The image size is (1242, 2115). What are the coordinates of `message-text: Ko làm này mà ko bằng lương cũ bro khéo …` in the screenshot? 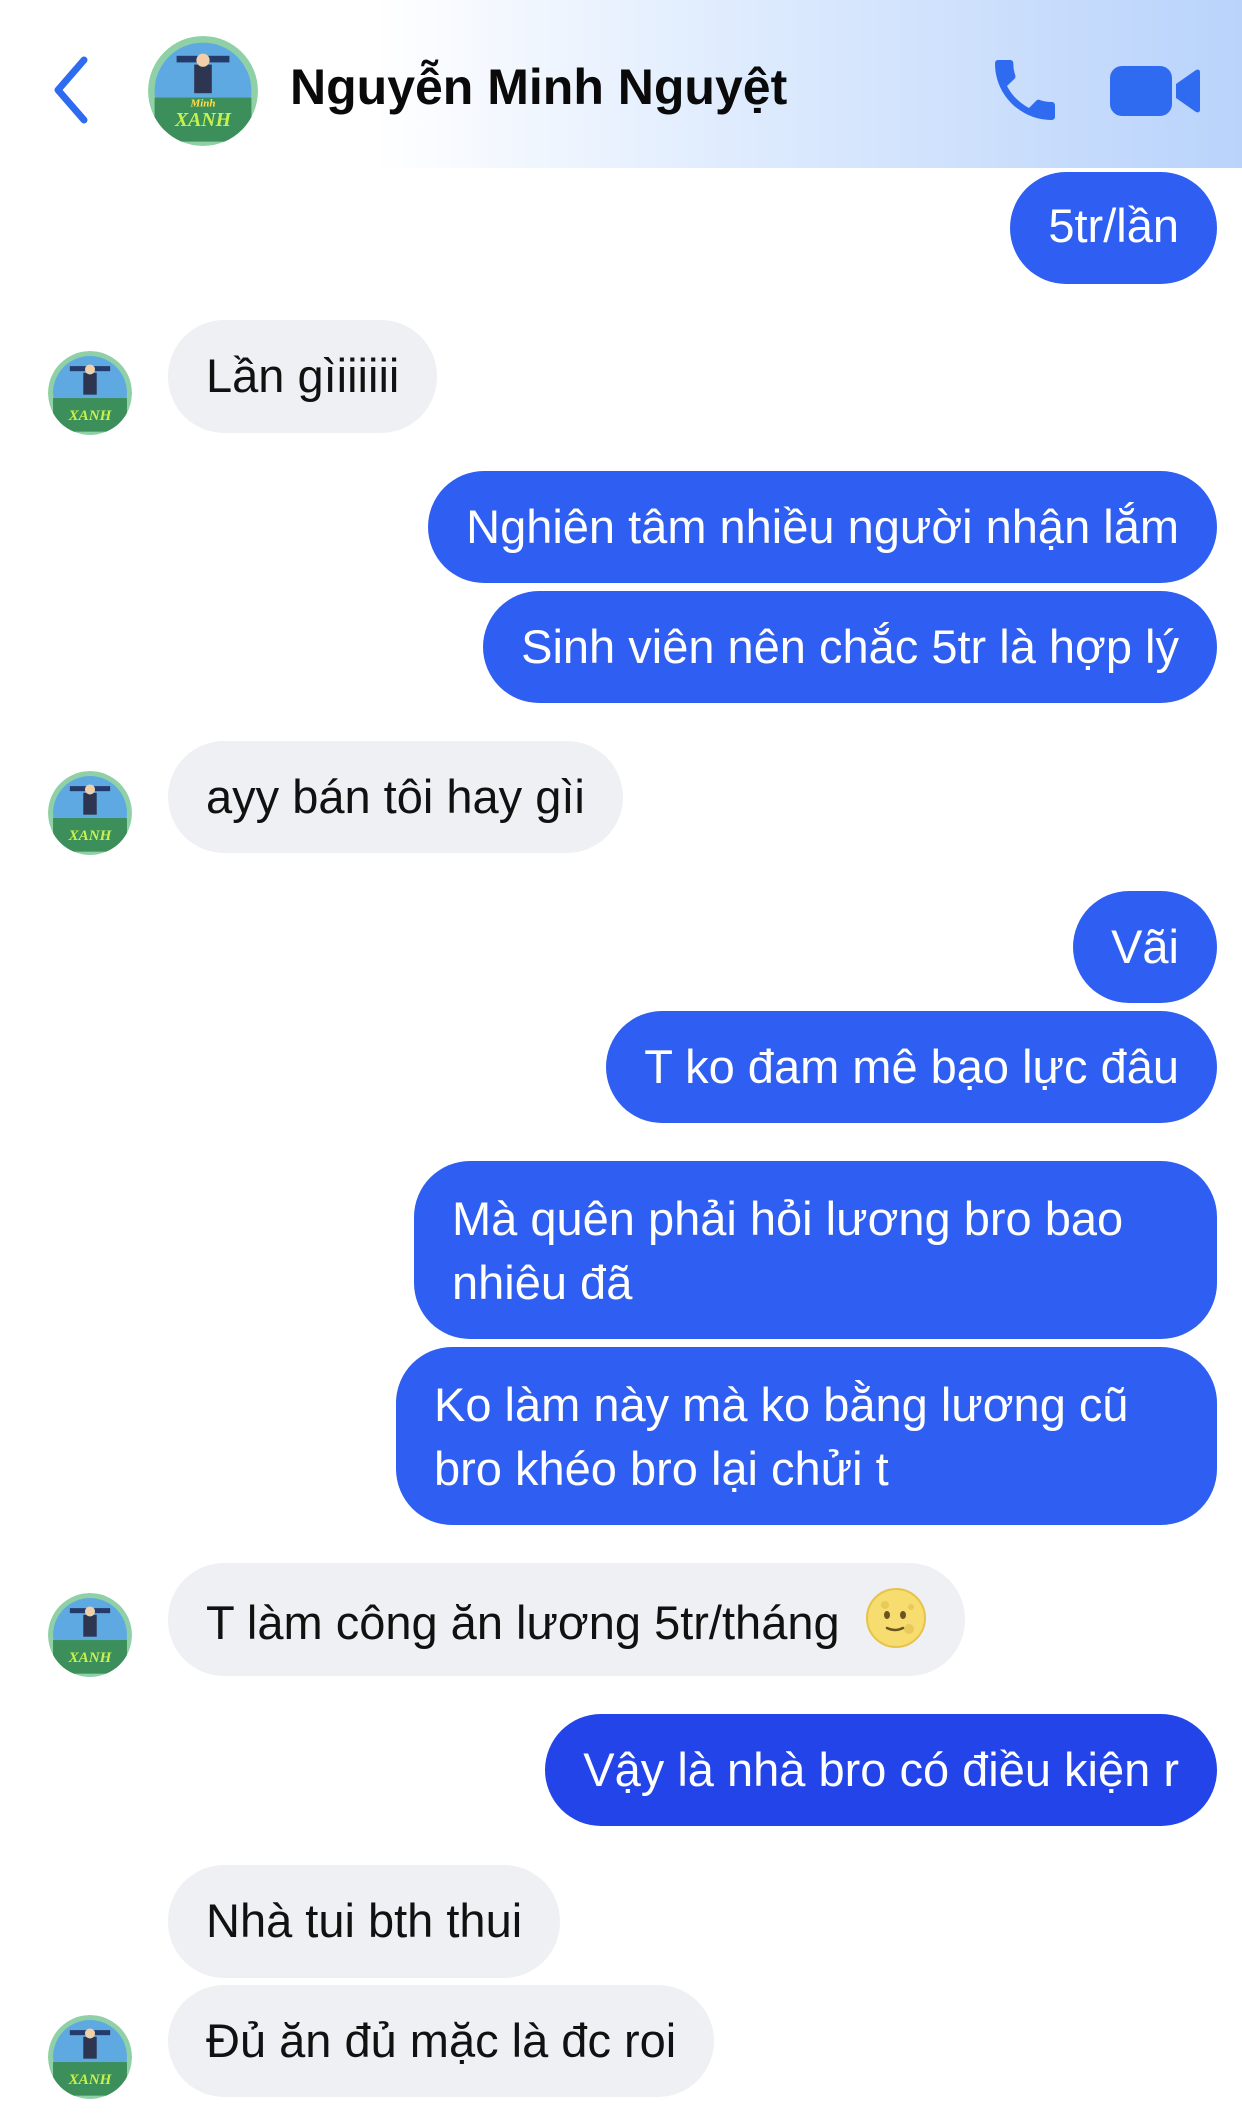 It's located at (781, 1436).